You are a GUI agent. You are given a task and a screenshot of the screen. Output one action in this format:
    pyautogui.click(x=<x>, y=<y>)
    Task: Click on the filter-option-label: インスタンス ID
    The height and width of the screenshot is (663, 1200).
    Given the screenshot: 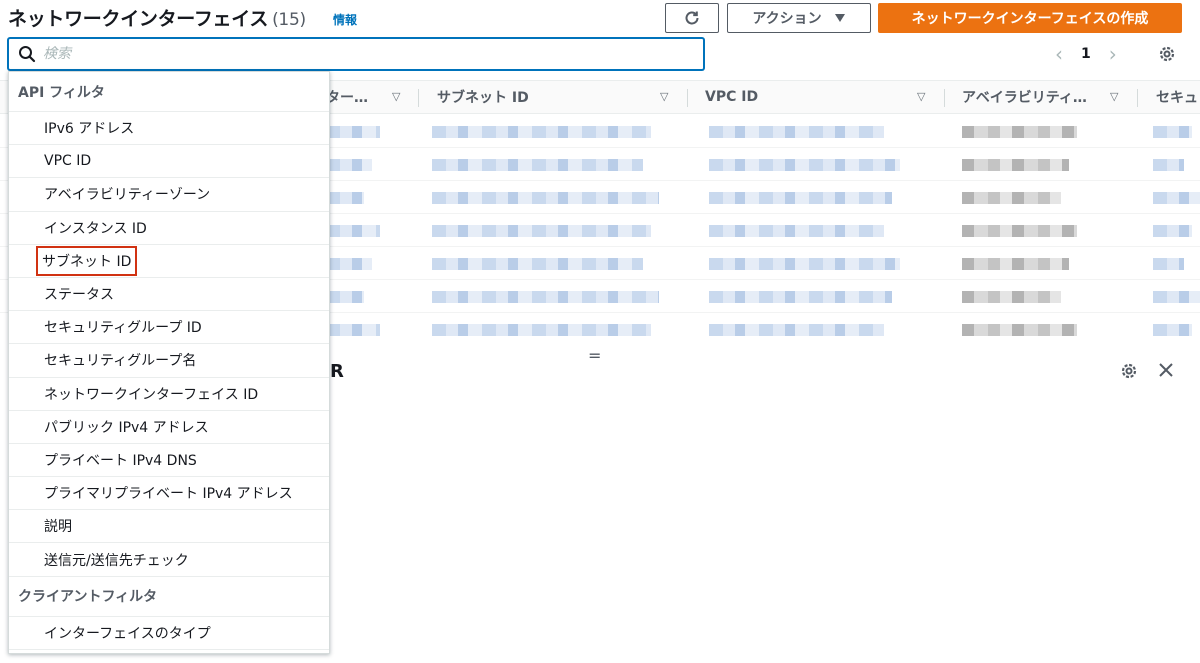 What is the action you would take?
    pyautogui.click(x=95, y=228)
    